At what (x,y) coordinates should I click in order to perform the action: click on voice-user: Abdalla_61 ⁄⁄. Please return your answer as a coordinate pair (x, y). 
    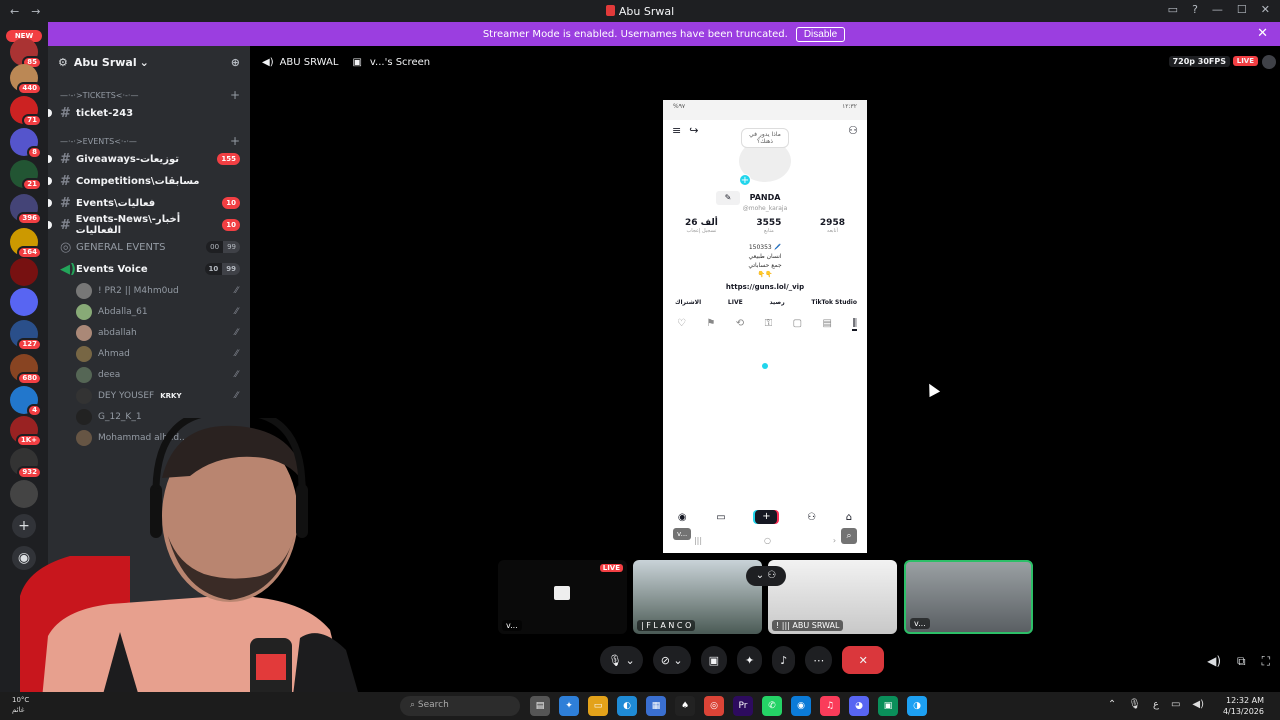
    Looking at the image, I should click on (149, 311).